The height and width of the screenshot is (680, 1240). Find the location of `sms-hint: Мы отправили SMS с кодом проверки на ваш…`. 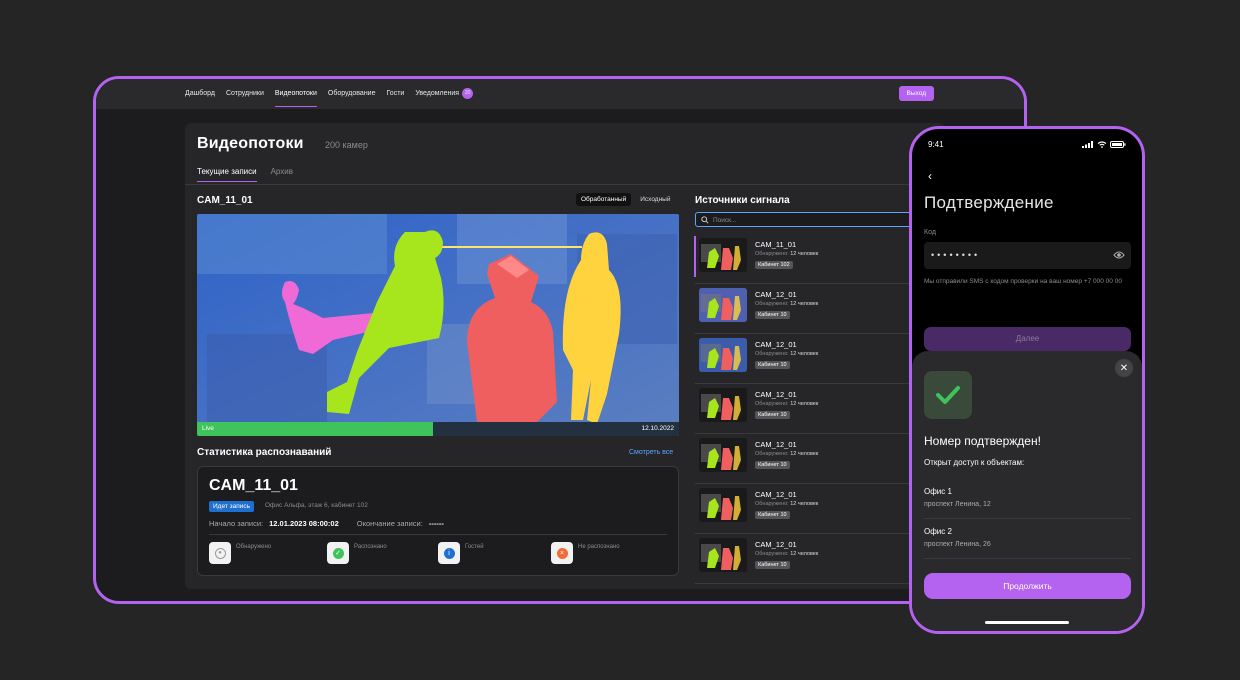

sms-hint: Мы отправили SMS с кодом проверки на ваш… is located at coordinates (1023, 281).